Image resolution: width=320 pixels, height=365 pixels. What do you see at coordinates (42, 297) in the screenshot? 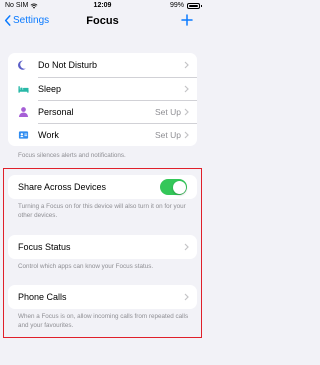
I see `phone-calls-label: Phone Calls` at bounding box center [42, 297].